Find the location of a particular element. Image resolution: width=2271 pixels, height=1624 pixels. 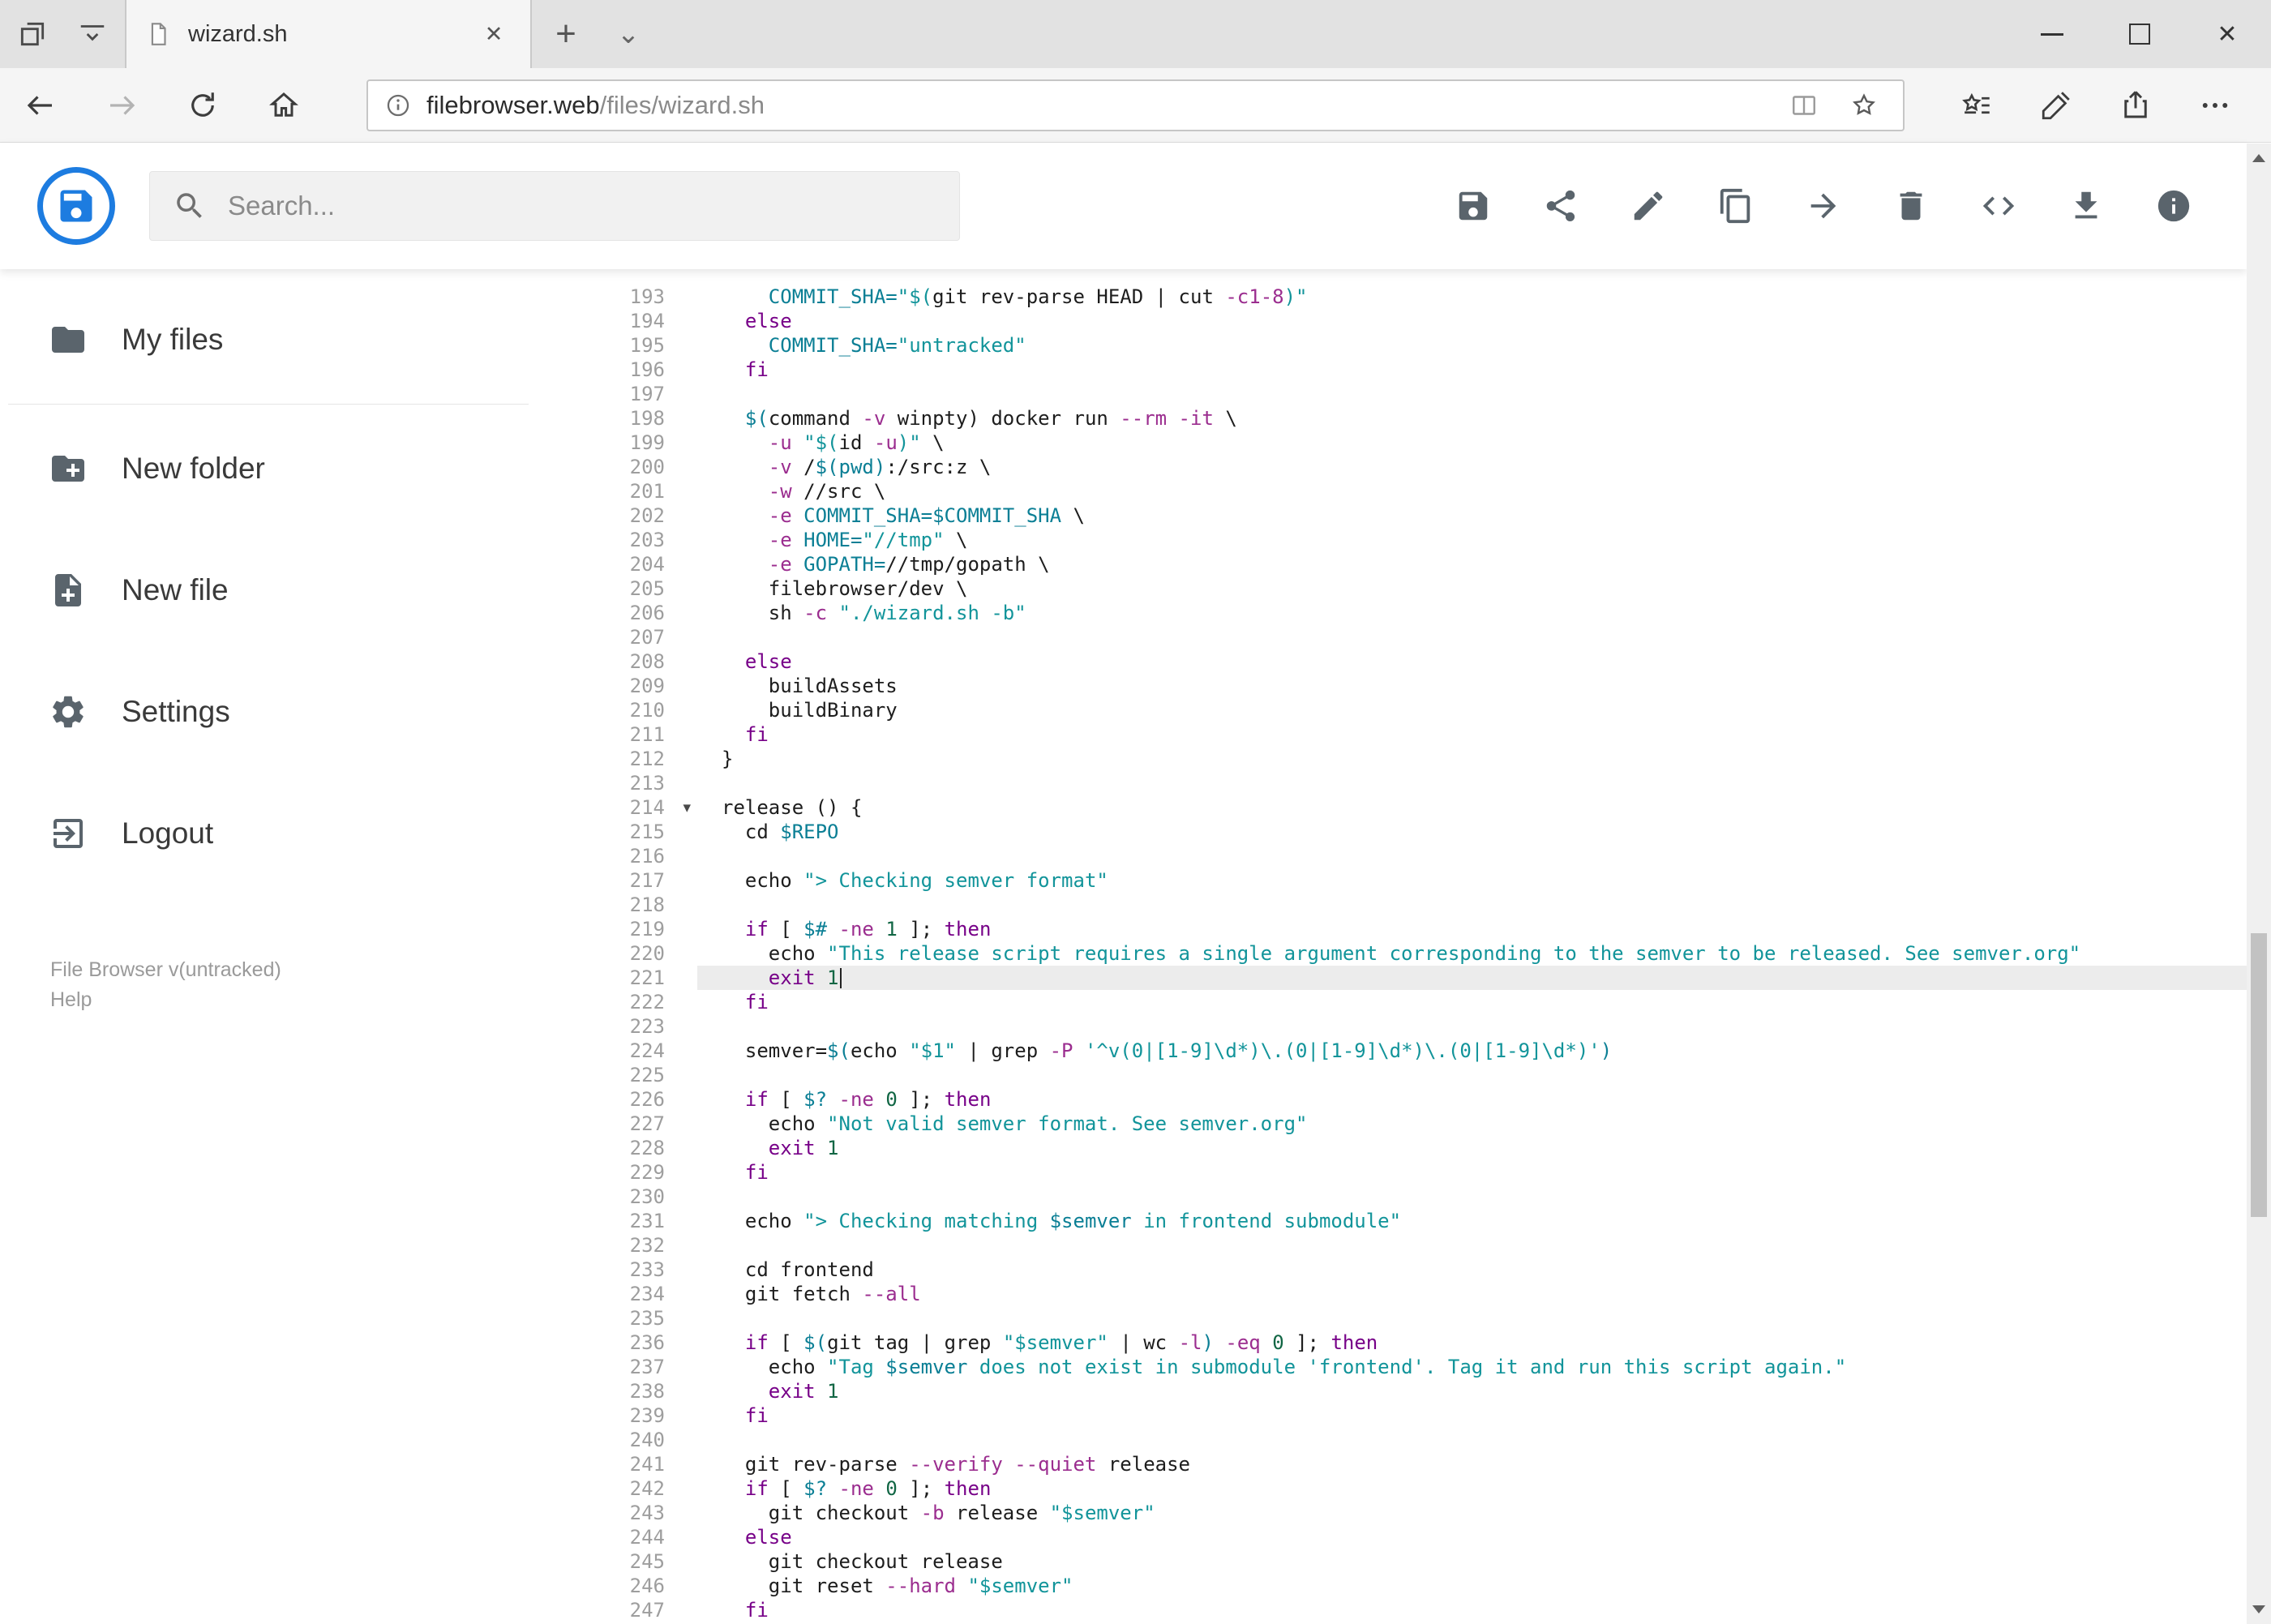

code-line: 216 is located at coordinates (1407, 856).